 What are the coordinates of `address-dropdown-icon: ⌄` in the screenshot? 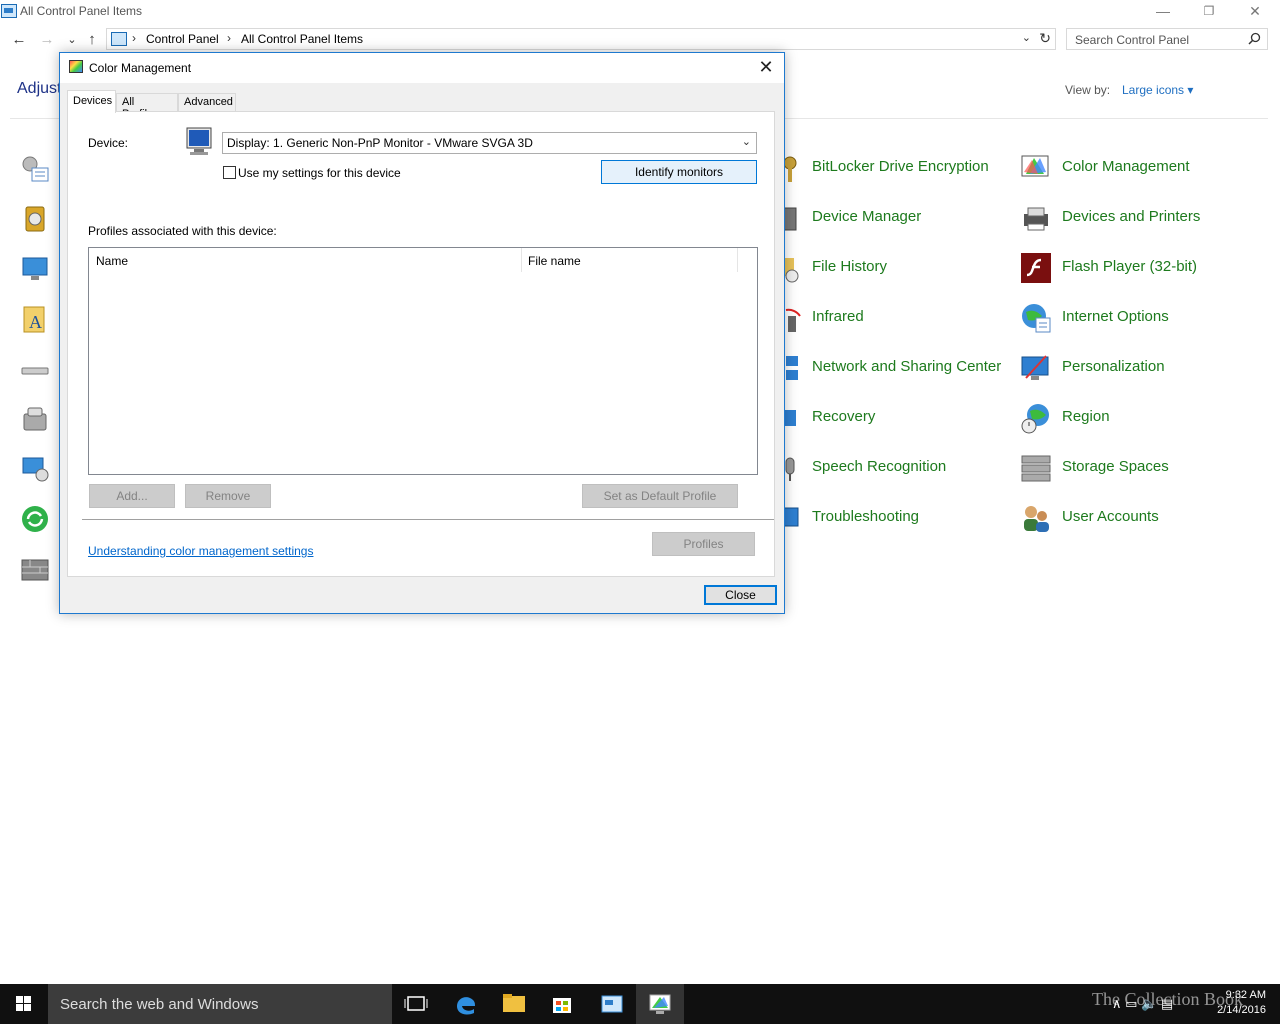 It's located at (1026, 37).